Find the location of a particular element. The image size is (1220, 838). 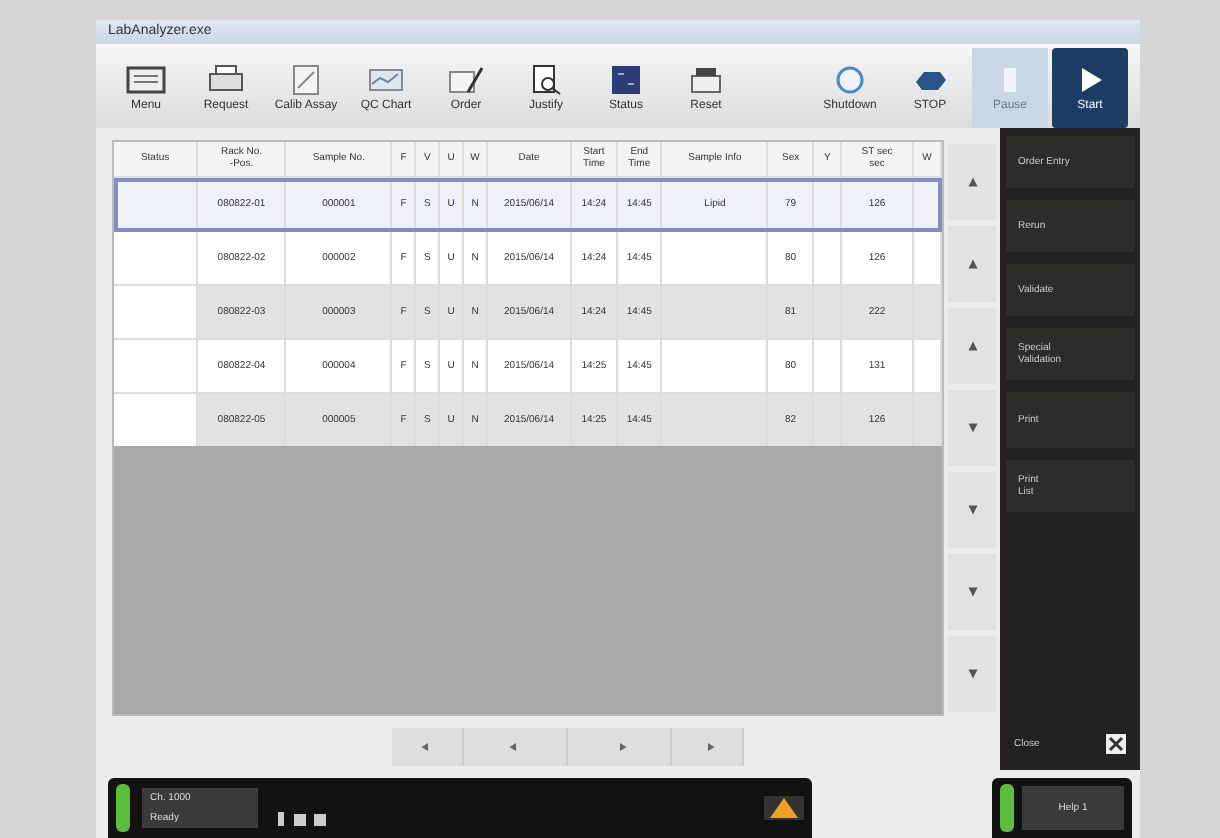

close-icon is located at coordinates (1116, 744).